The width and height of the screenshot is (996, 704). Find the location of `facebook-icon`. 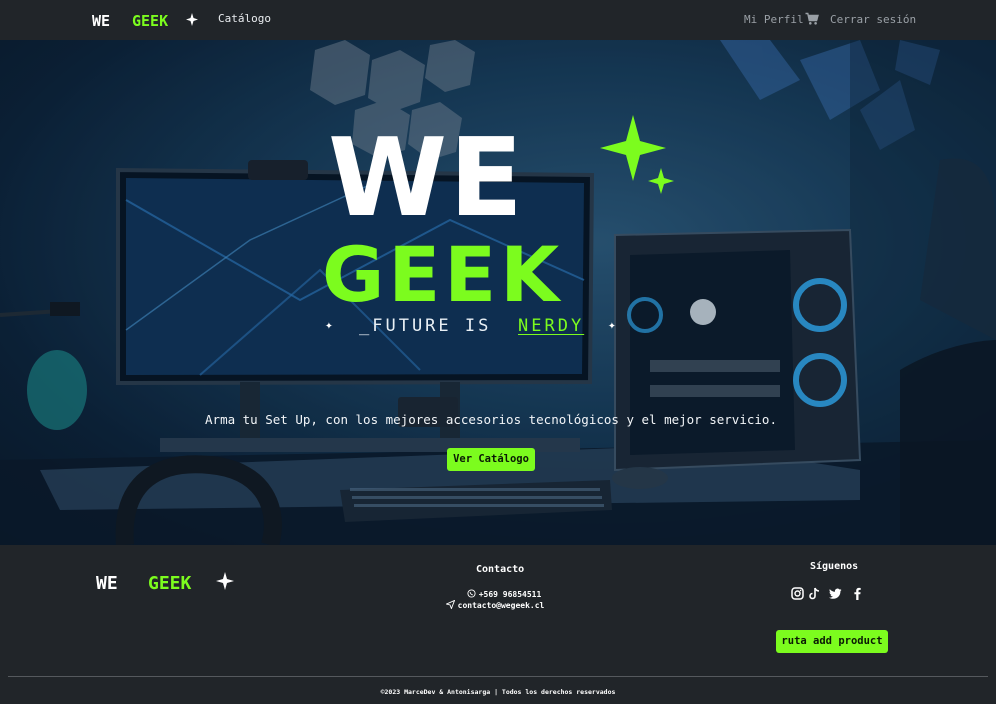

facebook-icon is located at coordinates (857, 593).